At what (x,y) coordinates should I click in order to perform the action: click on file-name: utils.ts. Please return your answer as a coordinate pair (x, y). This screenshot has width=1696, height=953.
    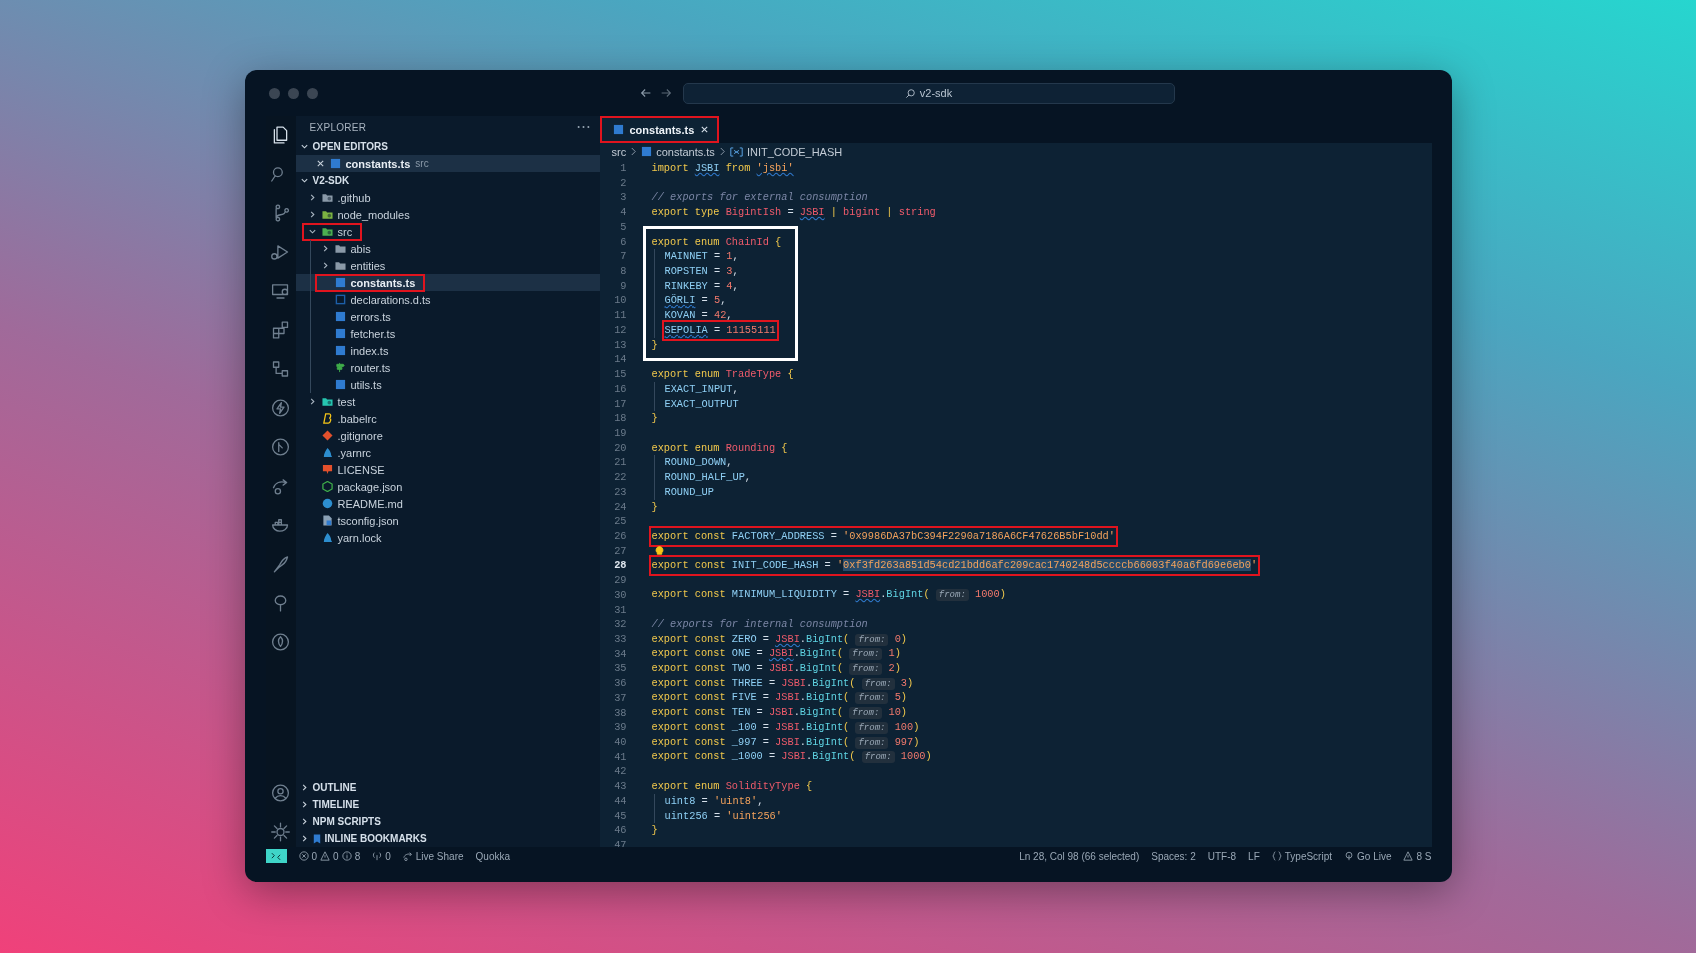
    Looking at the image, I should click on (366, 384).